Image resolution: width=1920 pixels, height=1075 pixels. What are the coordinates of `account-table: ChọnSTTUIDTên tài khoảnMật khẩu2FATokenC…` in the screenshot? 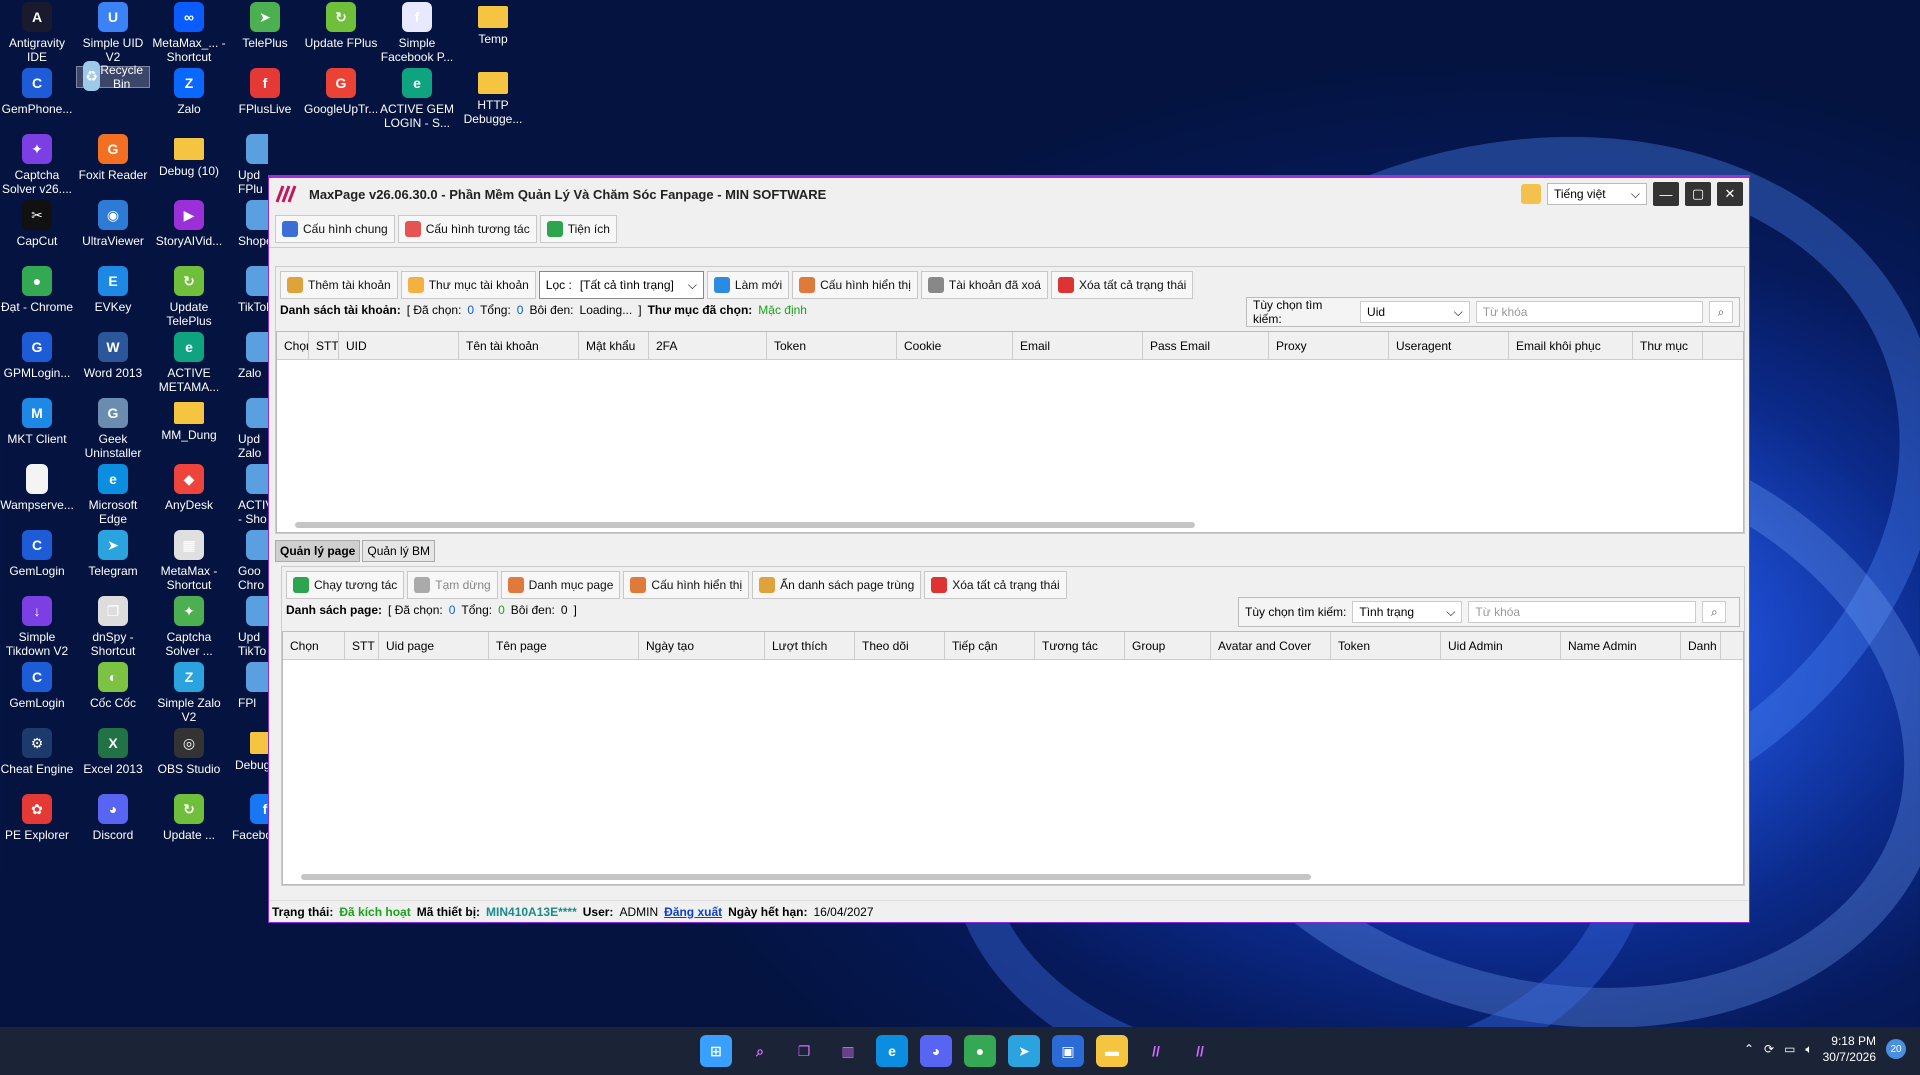 It's located at (1010, 432).